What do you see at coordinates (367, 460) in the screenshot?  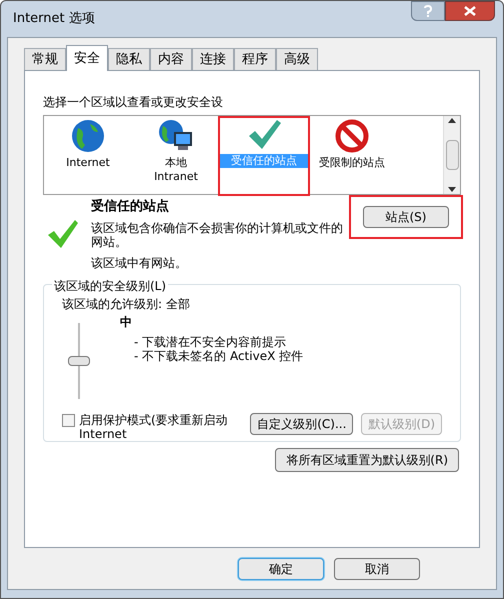 I see `reset-all-button: 将所有区域重置为默认级别(R)` at bounding box center [367, 460].